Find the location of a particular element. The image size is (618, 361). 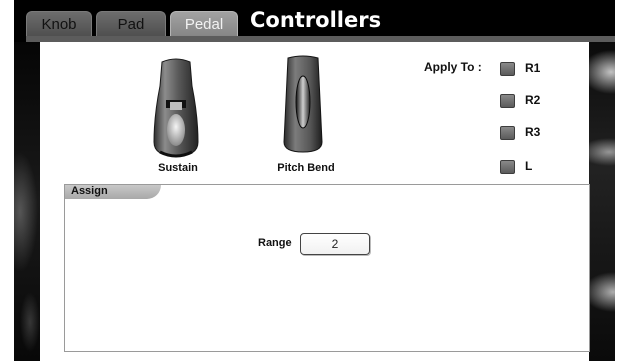

sustain-pedal-button is located at coordinates (176, 110).